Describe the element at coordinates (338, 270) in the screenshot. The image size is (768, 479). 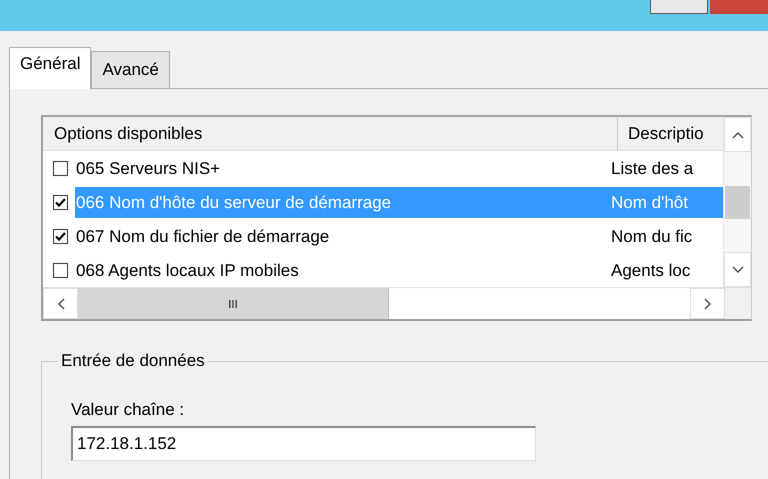
I see `list-item: 068 Agents locaux IP mobiles` at that location.